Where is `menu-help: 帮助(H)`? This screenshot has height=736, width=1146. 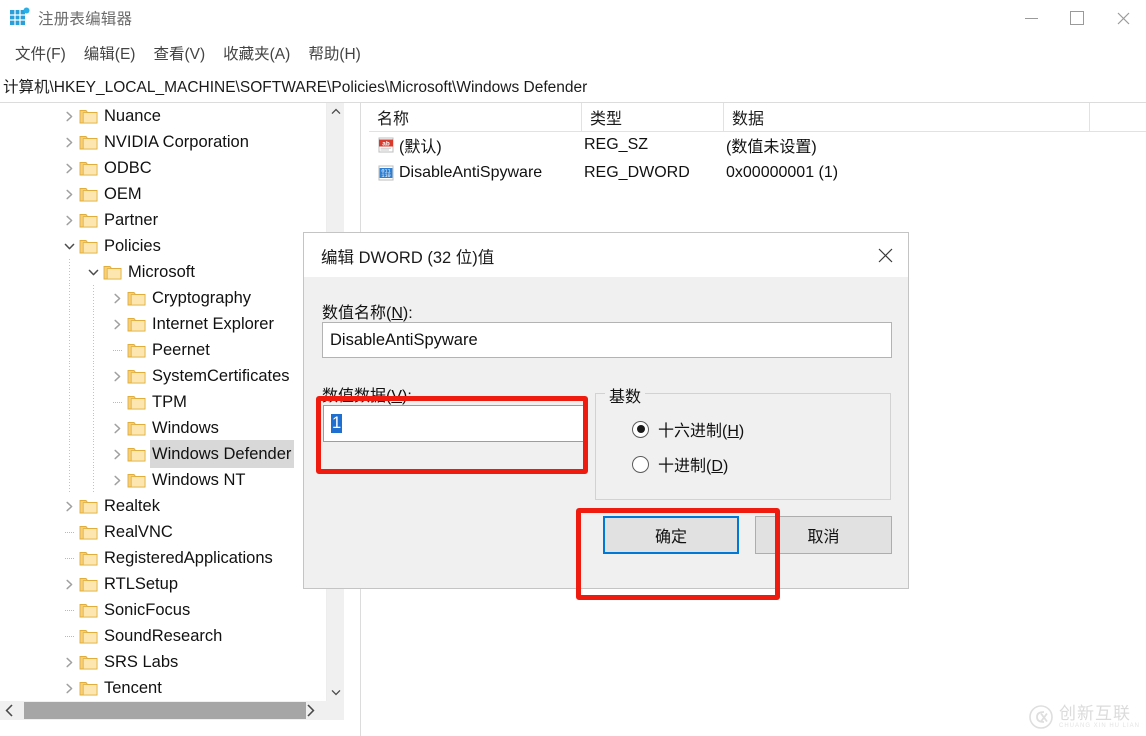
menu-help: 帮助(H) is located at coordinates (334, 53).